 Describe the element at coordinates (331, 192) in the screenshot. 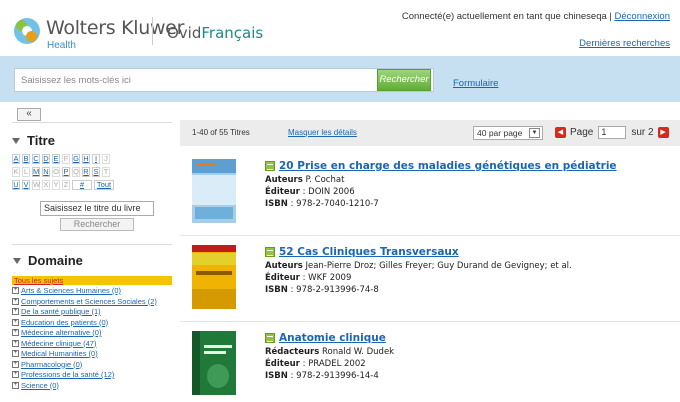

I see `result-publisher: DOIN 2006` at that location.